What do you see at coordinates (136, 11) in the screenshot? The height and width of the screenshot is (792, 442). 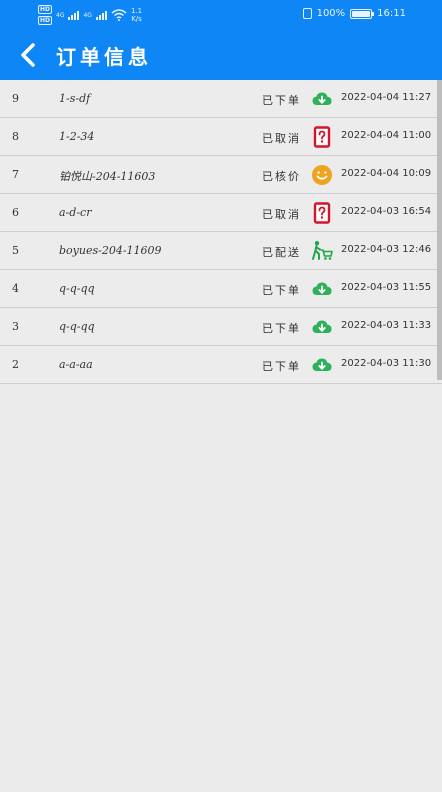 I see `network-speed-value: 1.1` at bounding box center [136, 11].